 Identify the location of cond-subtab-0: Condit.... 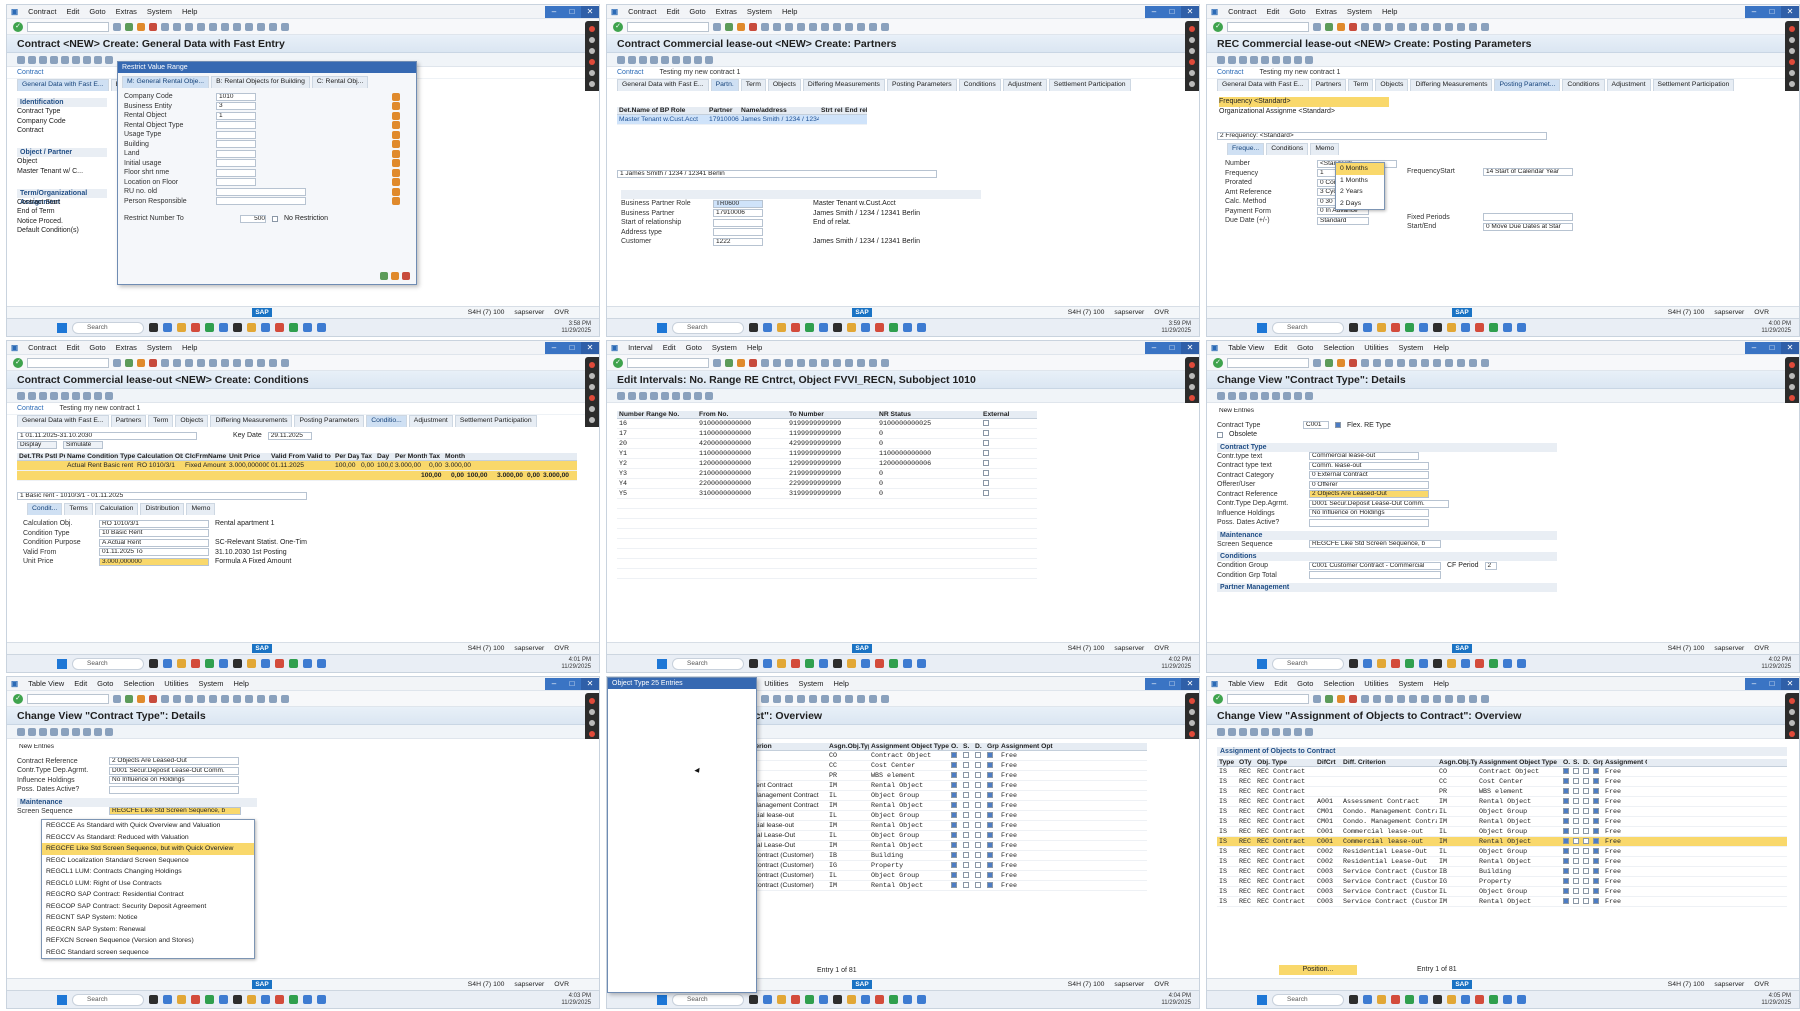
(45, 509).